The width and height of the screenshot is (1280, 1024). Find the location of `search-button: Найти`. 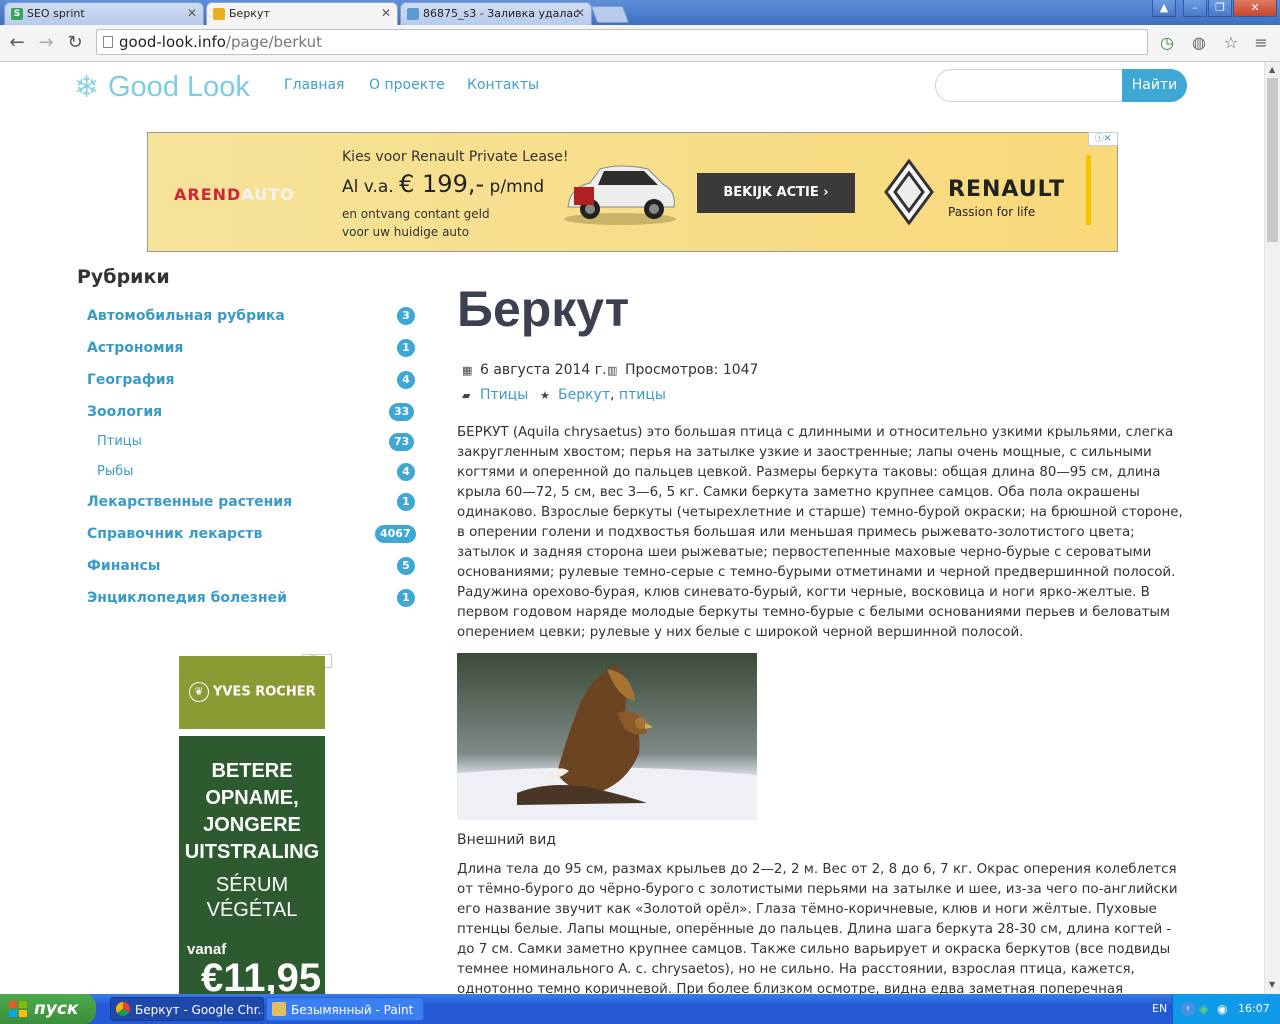

search-button: Найти is located at coordinates (1154, 85).